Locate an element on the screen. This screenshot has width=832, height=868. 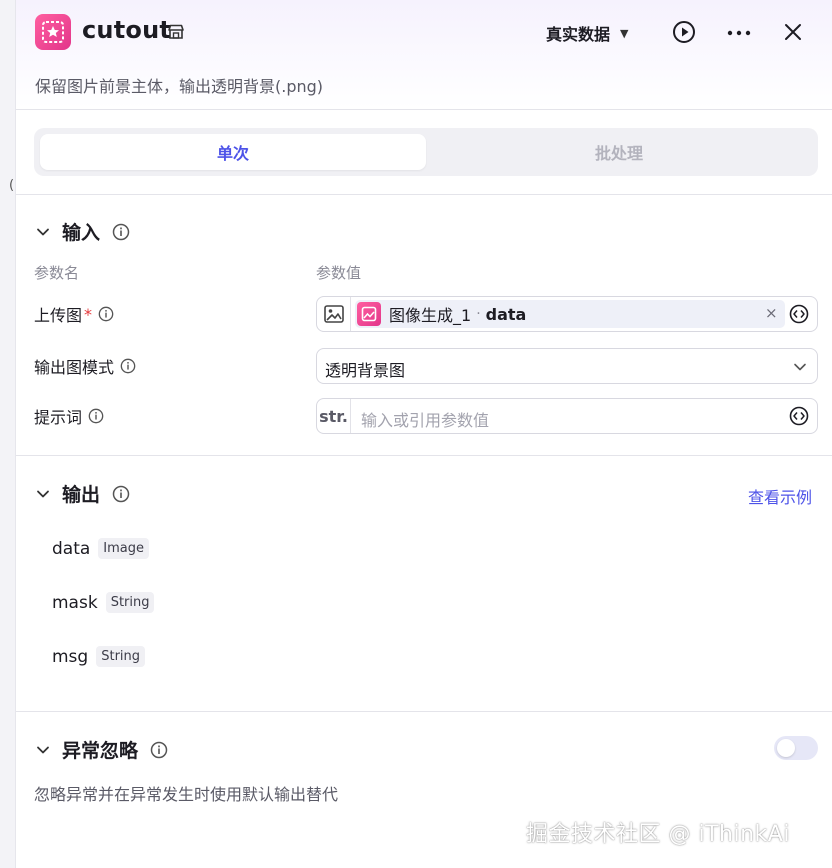
output-item: data Image is located at coordinates (101, 548).